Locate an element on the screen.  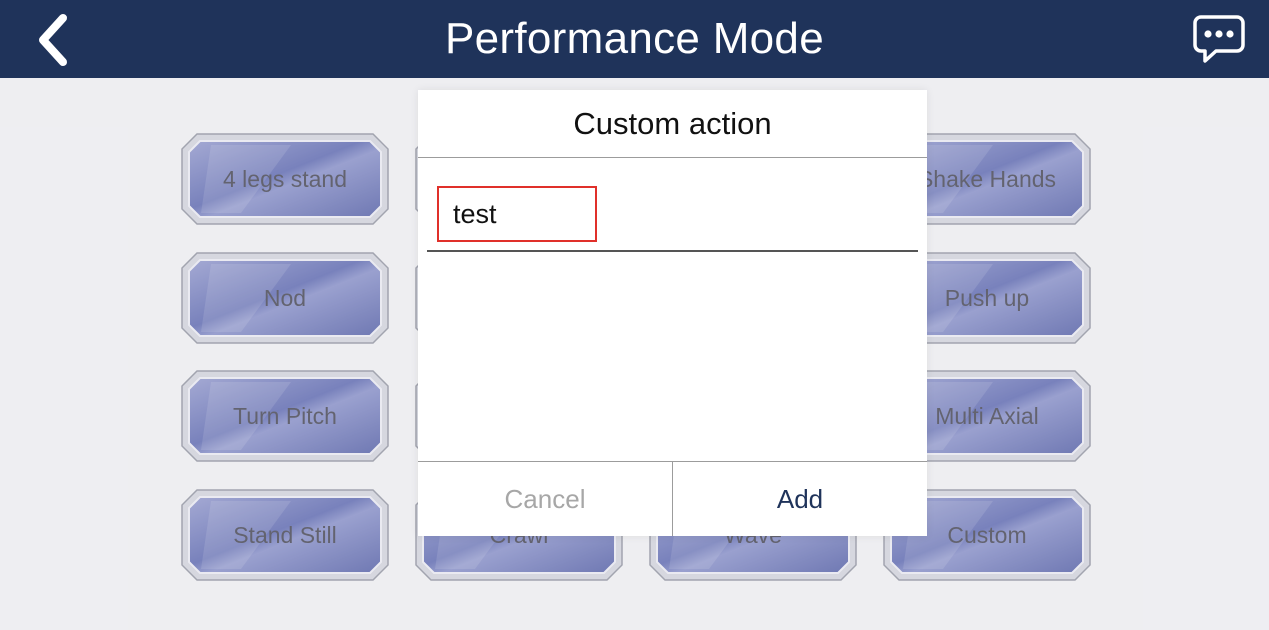
chevron-left-icon is located at coordinates (53, 40).